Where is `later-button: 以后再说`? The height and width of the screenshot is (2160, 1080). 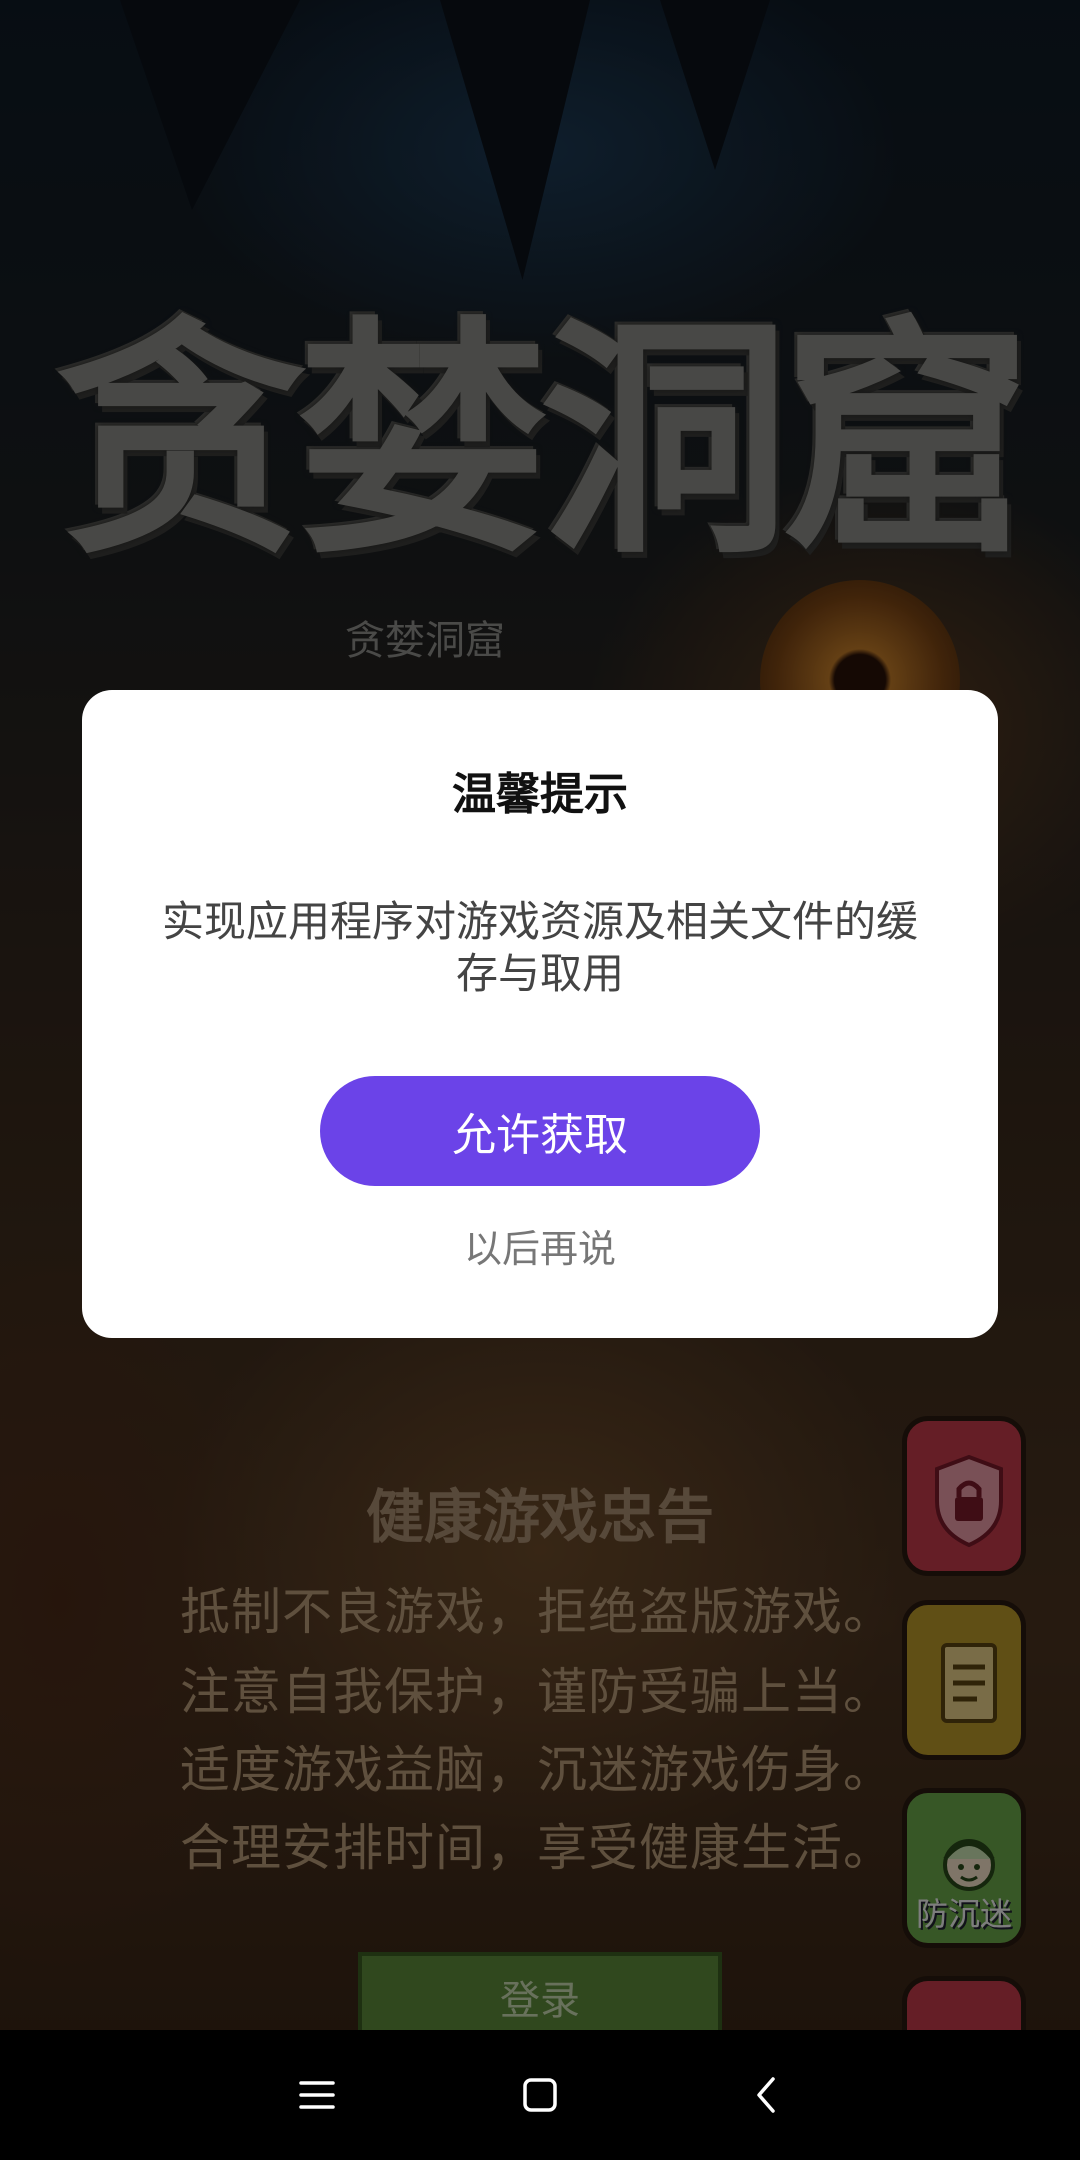 later-button: 以后再说 is located at coordinates (540, 1245).